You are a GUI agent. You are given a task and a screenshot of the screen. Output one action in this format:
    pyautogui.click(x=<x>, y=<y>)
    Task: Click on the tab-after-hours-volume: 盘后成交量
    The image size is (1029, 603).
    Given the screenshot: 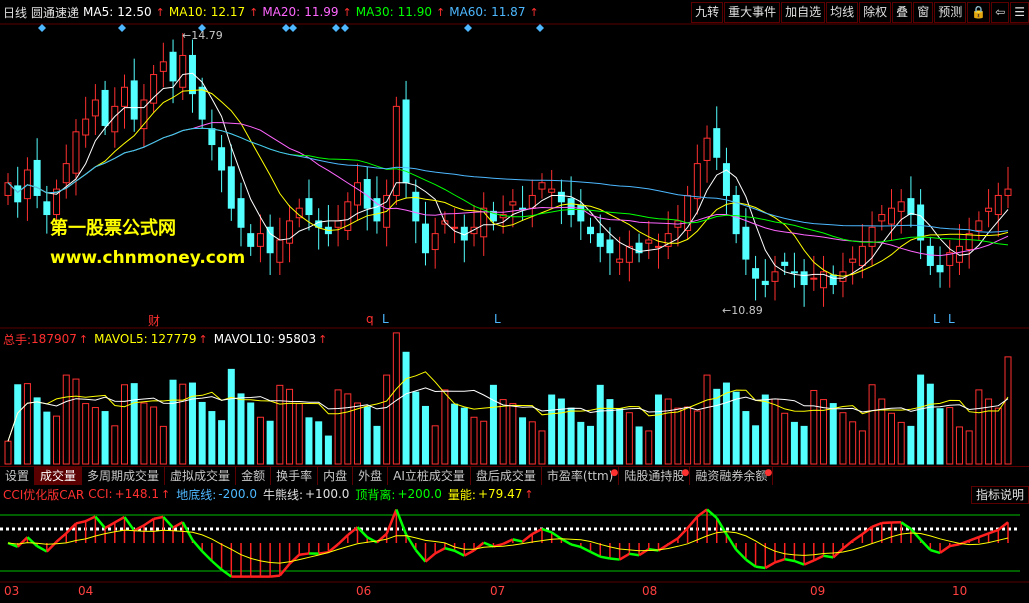 What is the action you would take?
    pyautogui.click(x=506, y=476)
    